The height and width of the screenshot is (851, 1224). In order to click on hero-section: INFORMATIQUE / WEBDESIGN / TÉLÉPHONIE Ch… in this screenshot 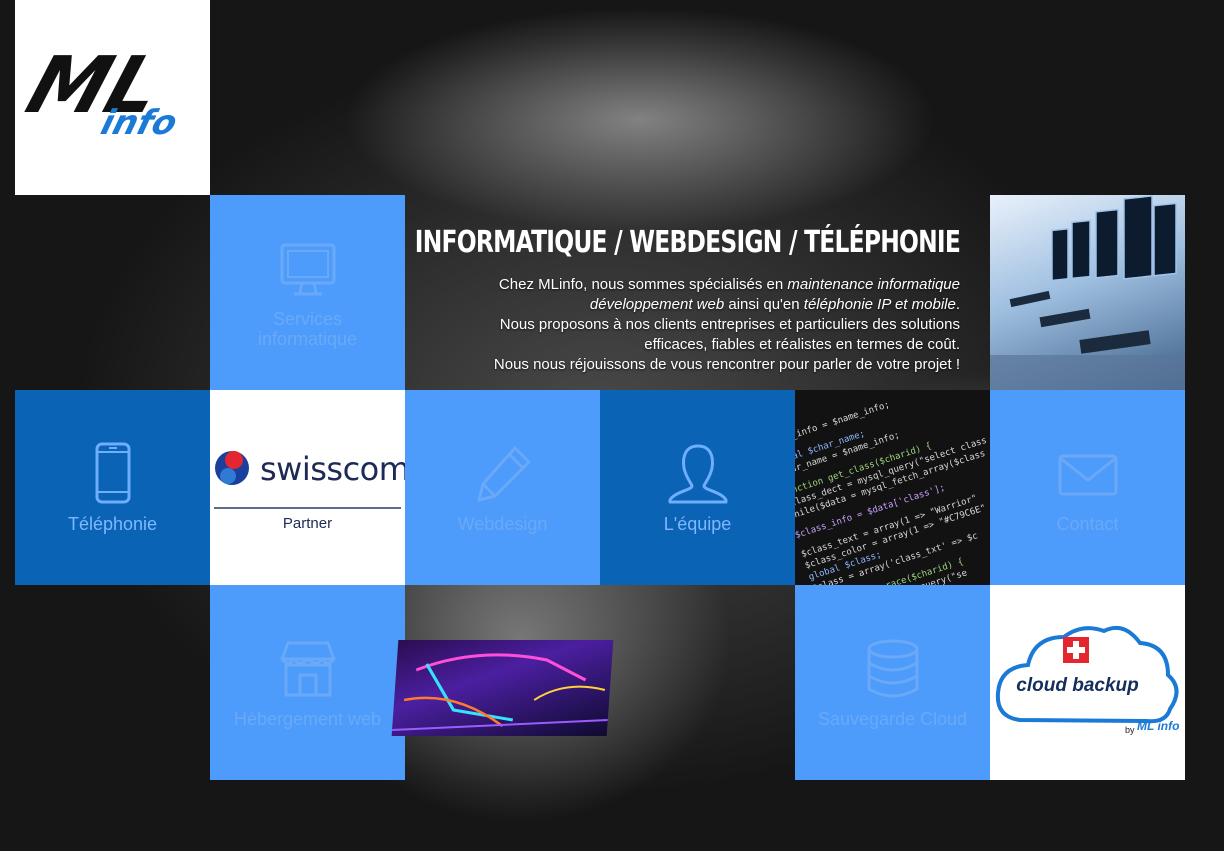, I will do `click(697, 292)`.